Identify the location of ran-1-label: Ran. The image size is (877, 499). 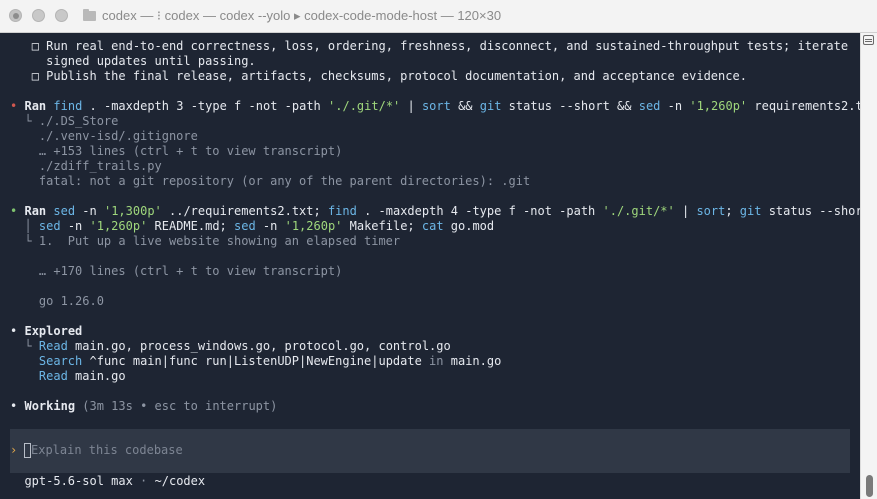
(35, 106).